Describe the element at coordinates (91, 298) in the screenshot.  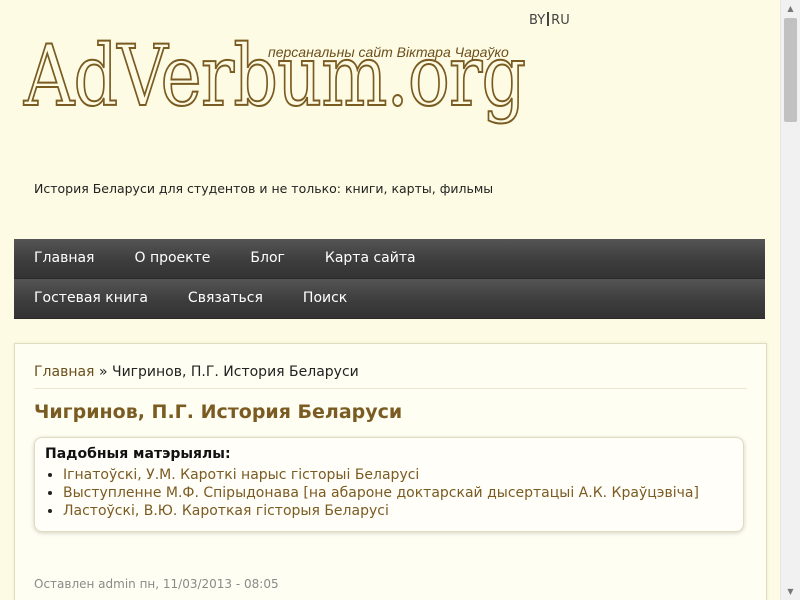
I see `nav-item-guestbook: Гостевая книга` at that location.